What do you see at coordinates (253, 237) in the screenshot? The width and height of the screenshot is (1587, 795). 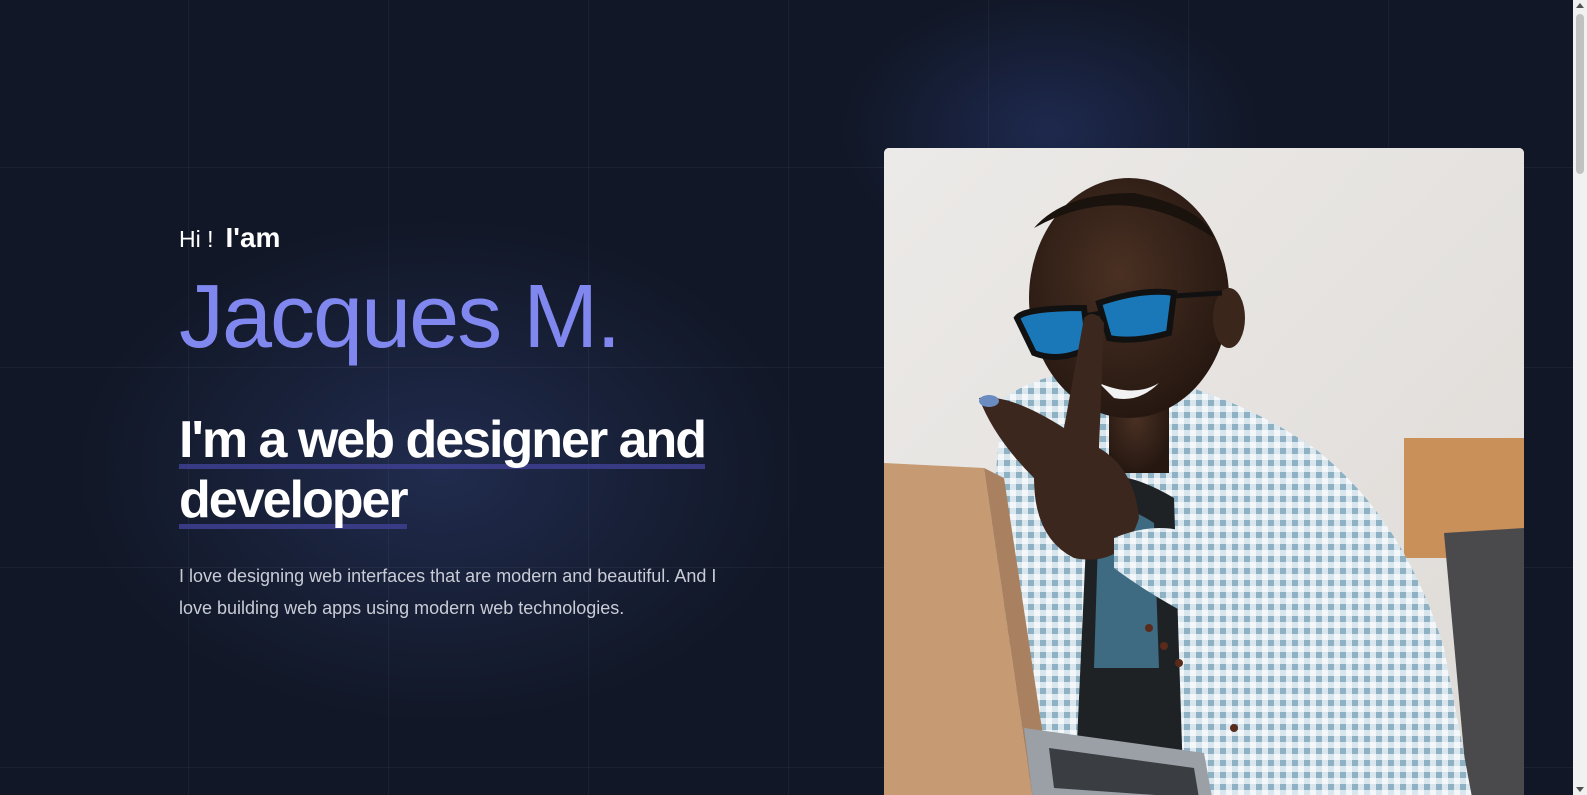 I see `greeting-iam: I'am` at bounding box center [253, 237].